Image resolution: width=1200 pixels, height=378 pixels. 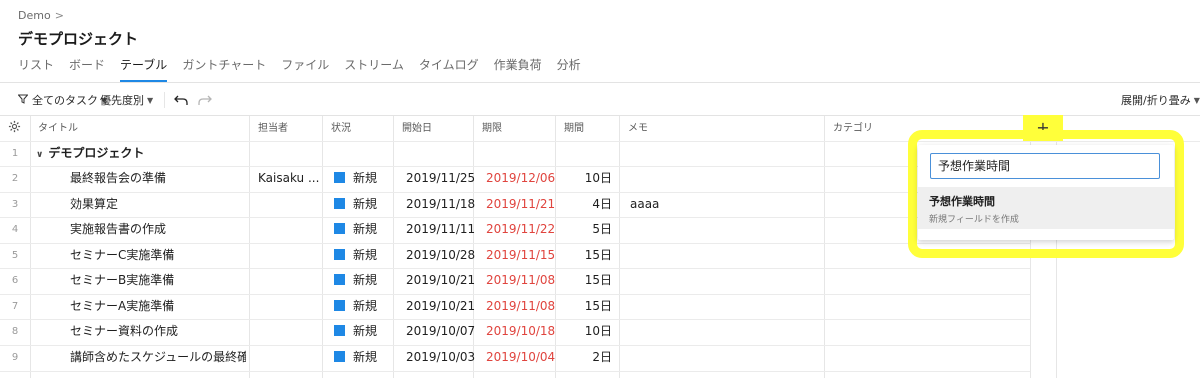 I want to click on header-title: タイトル, so click(x=140, y=128).